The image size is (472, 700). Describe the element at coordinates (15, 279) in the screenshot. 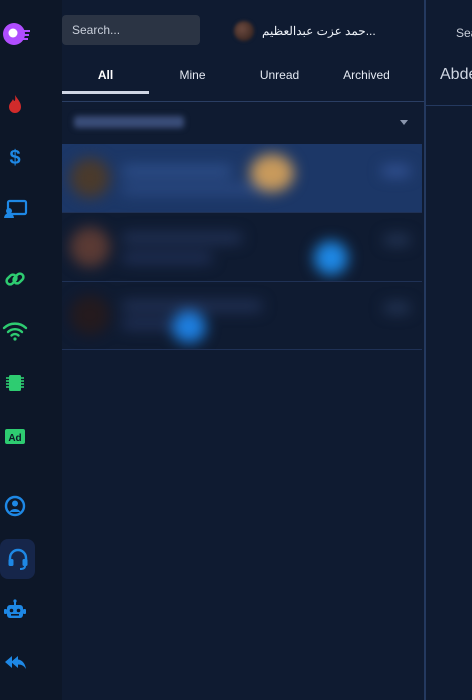

I see `link-icon` at that location.